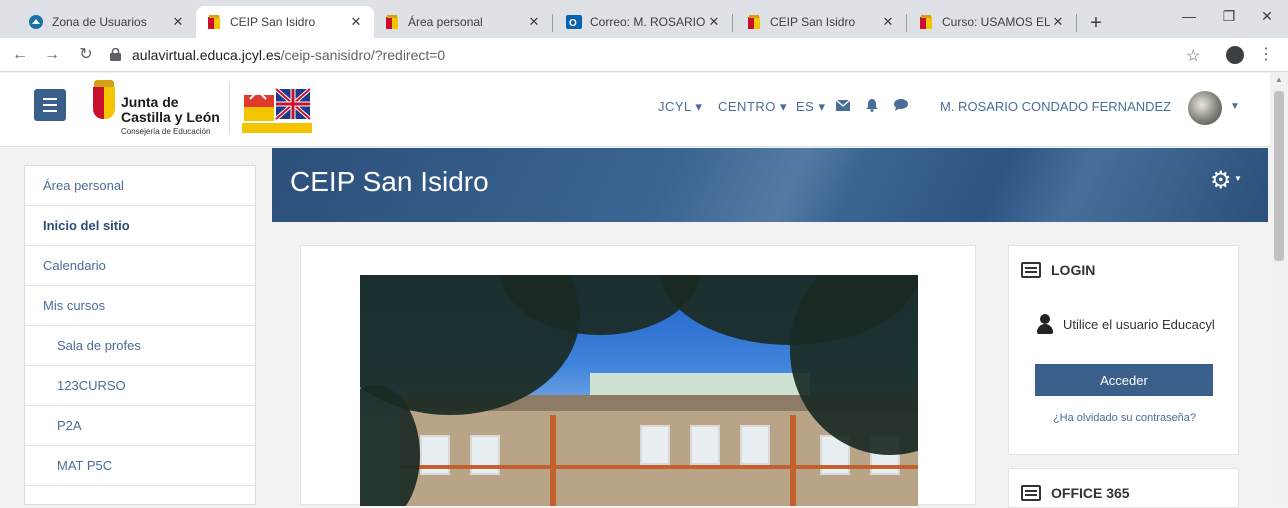  Describe the element at coordinates (680, 107) in the screenshot. I see `jcyl-menu: JCYL ▾` at that location.